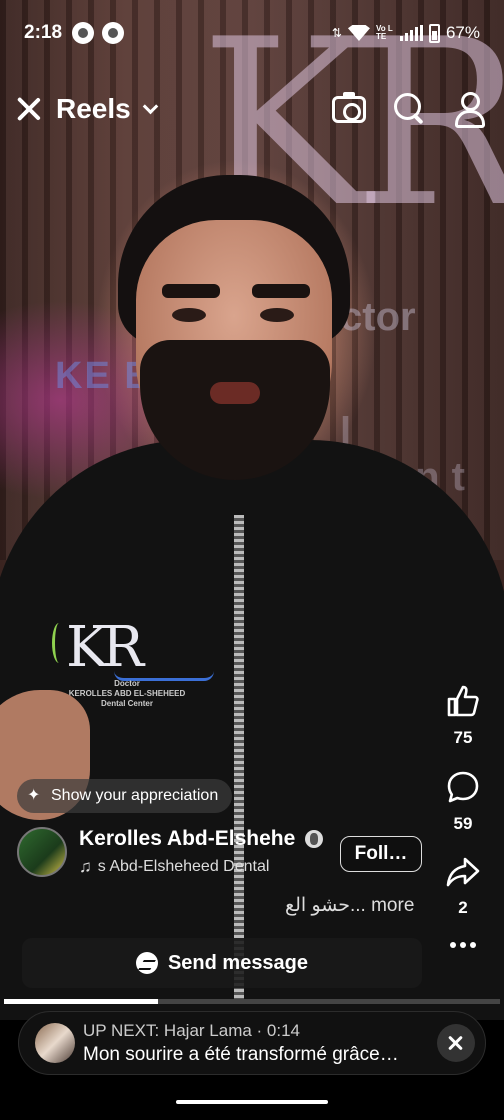  What do you see at coordinates (384, 32) in the screenshot?
I see `volte-label: Vo LTE` at bounding box center [384, 32].